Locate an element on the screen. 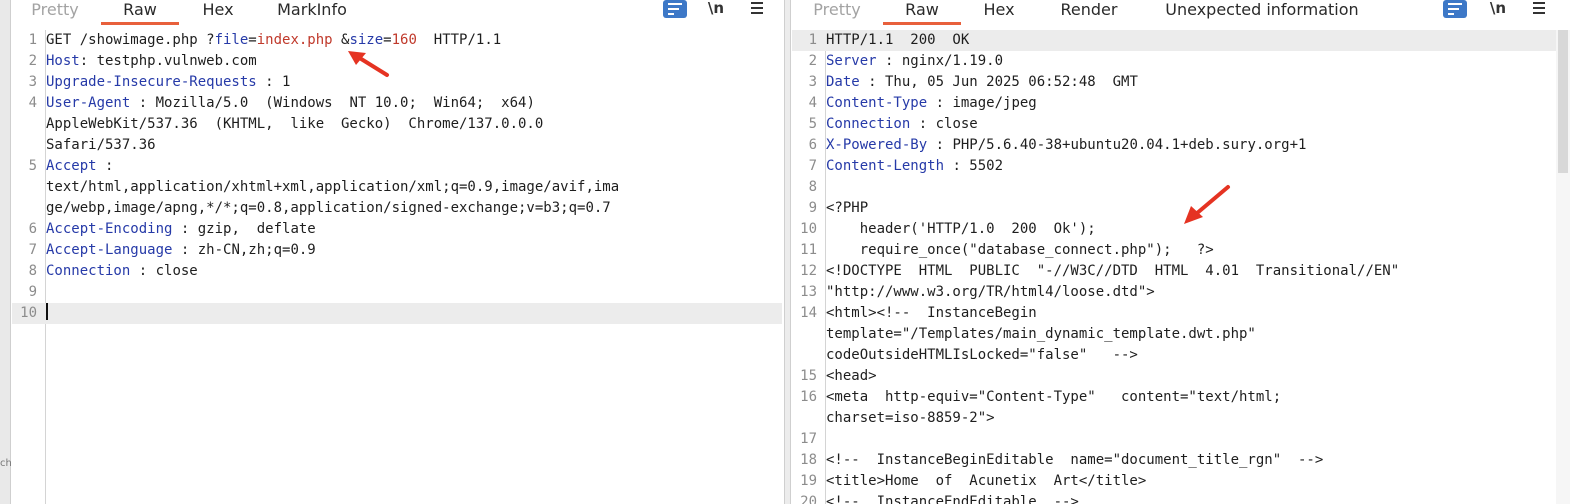 The width and height of the screenshot is (1570, 504). code-token: : close is located at coordinates (944, 124).